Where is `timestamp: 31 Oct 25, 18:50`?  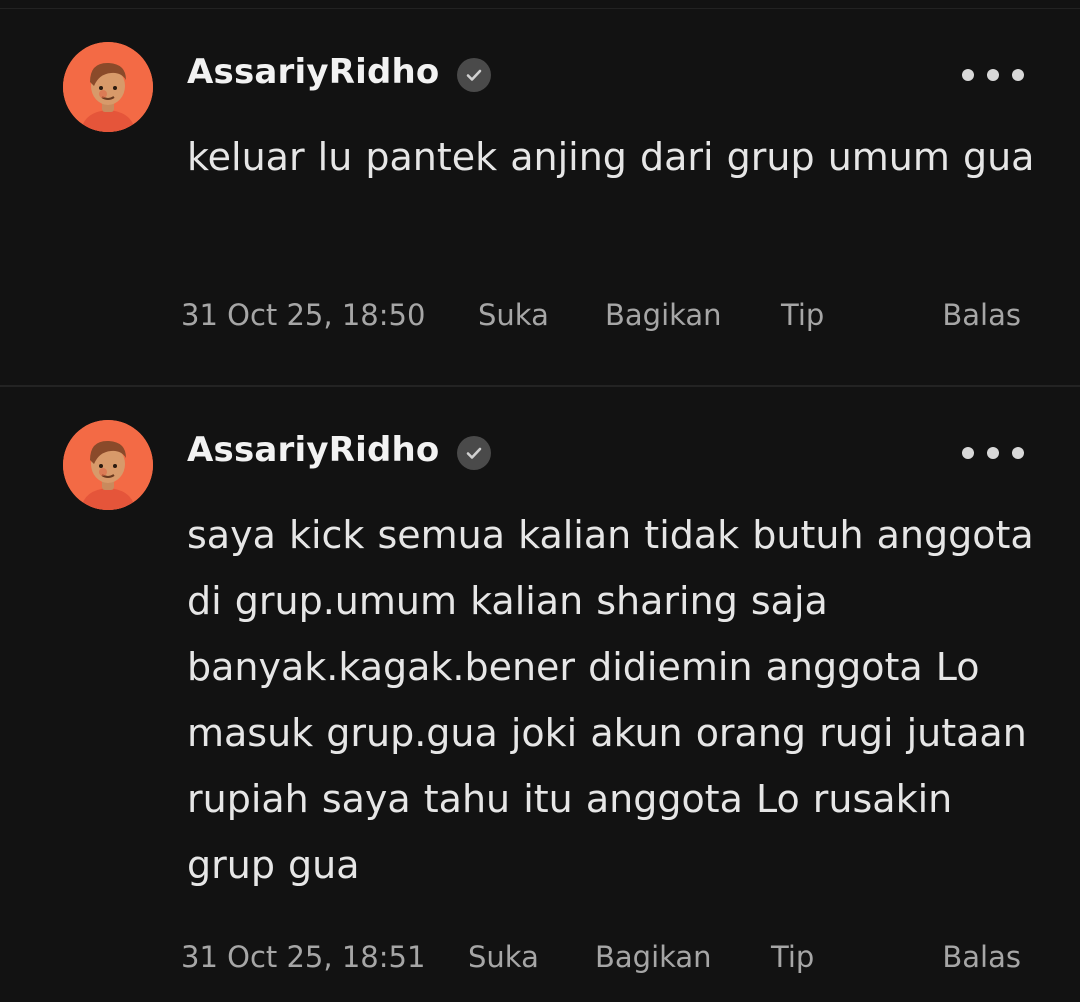 timestamp: 31 Oct 25, 18:50 is located at coordinates (303, 315).